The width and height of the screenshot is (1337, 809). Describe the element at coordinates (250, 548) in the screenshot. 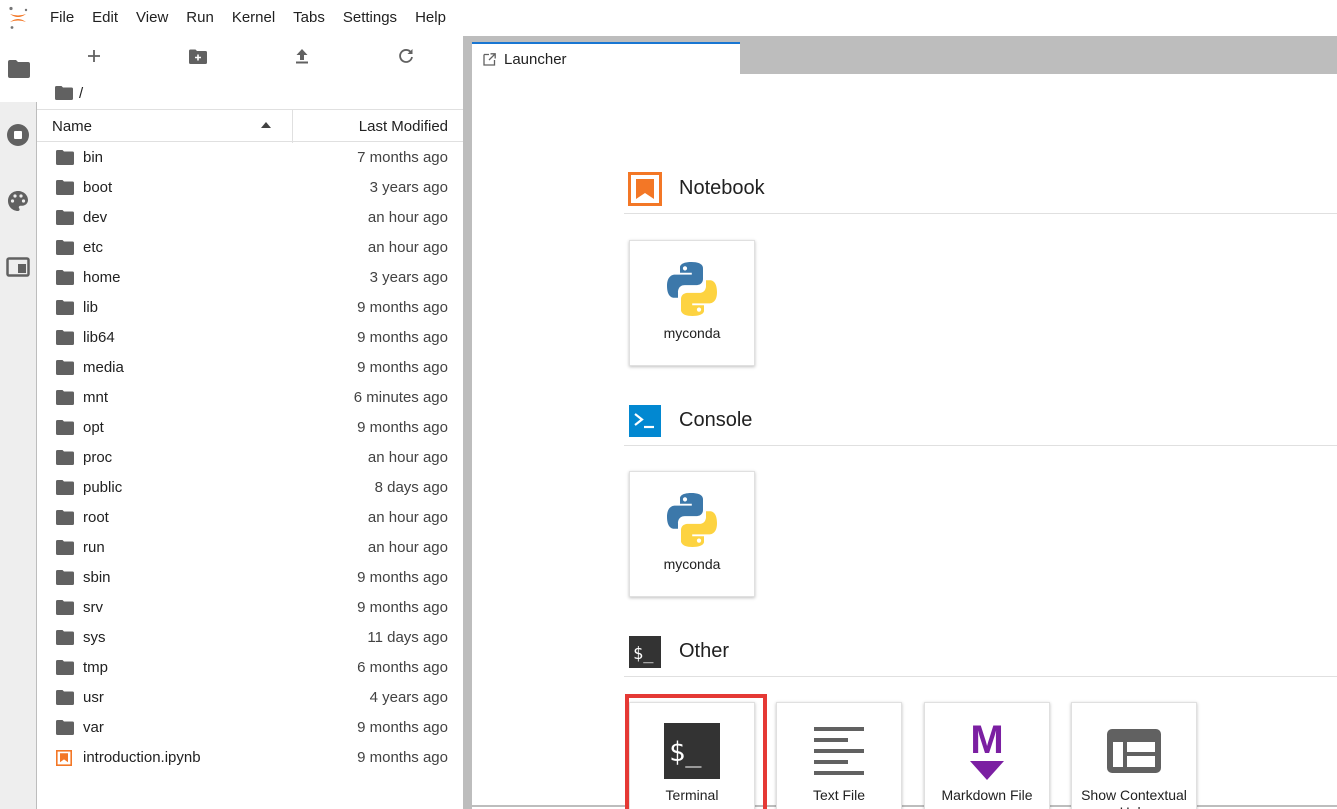

I see `file-list-item: run an hour ago` at that location.